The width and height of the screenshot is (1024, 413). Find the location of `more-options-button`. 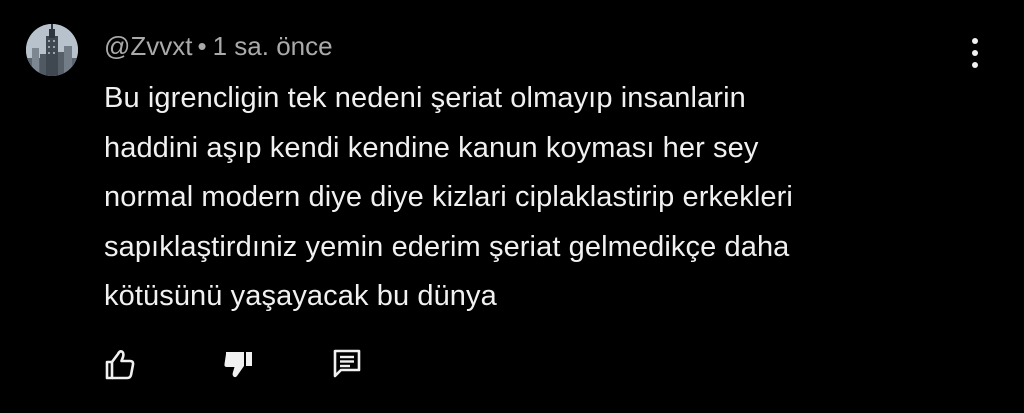

more-options-button is located at coordinates (975, 53).